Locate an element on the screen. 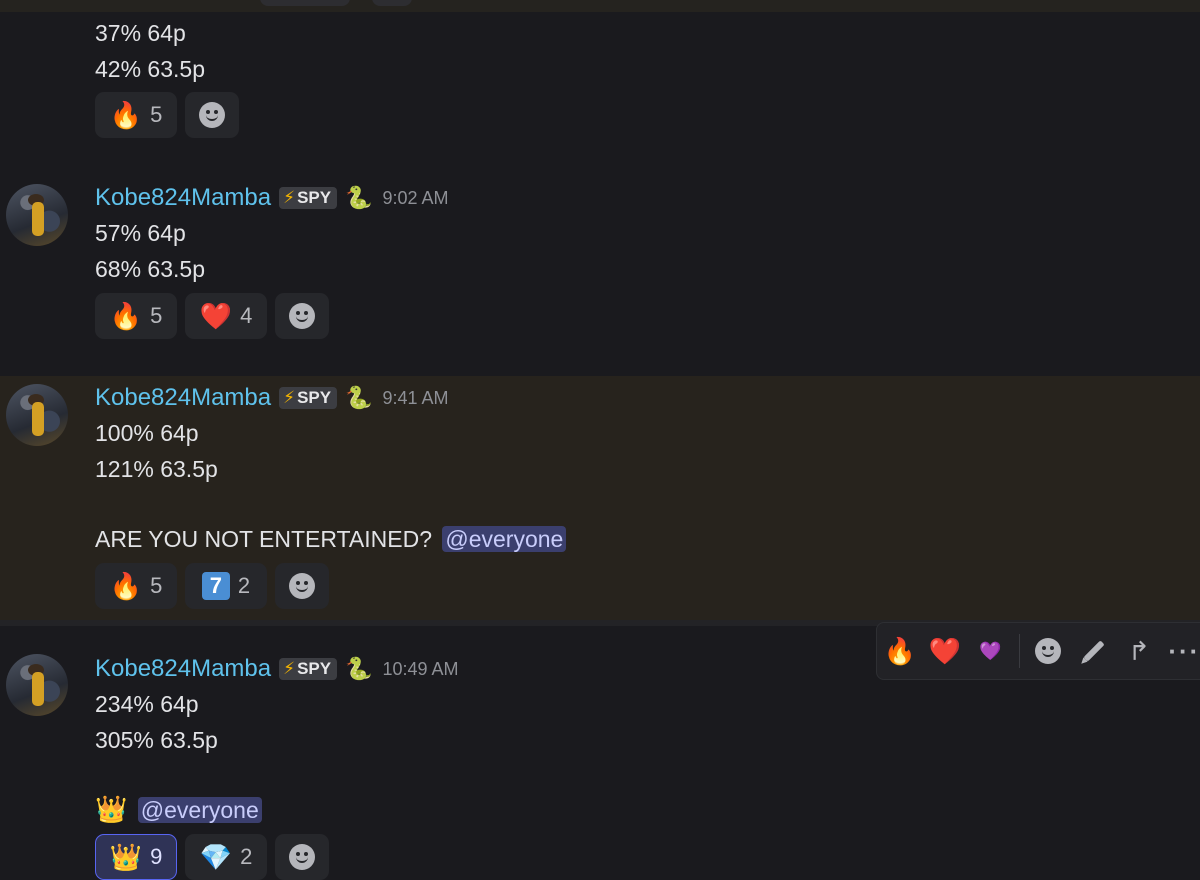 Image resolution: width=1200 pixels, height=880 pixels. message-line: 305% 63.5p is located at coordinates (156, 740).